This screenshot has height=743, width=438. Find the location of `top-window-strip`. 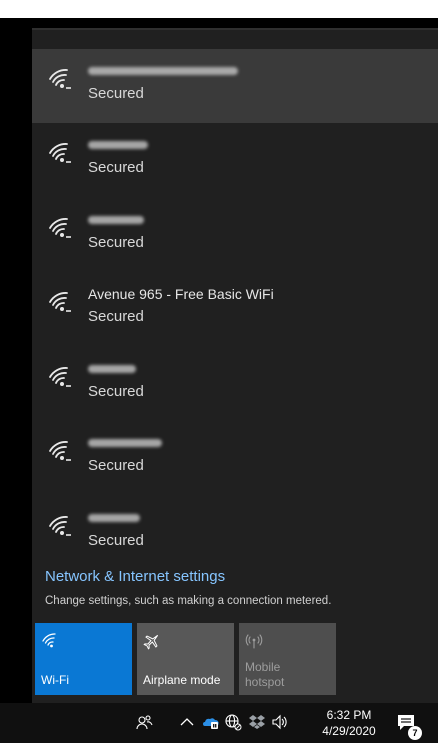

top-window-strip is located at coordinates (219, 9).